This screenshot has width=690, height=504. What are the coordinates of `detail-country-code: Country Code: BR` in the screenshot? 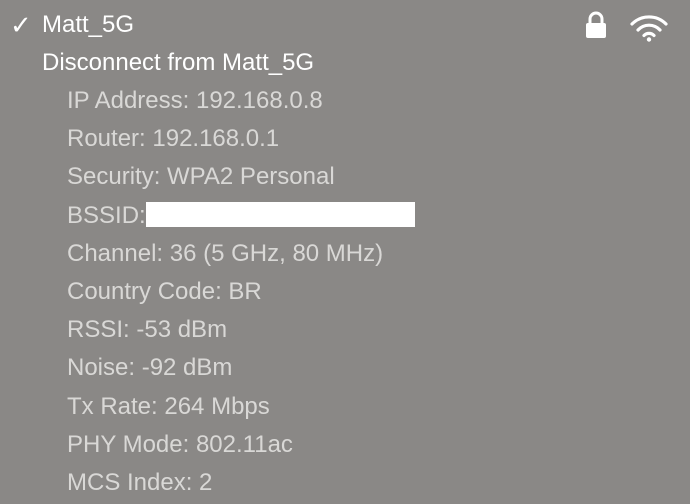 It's located at (164, 291).